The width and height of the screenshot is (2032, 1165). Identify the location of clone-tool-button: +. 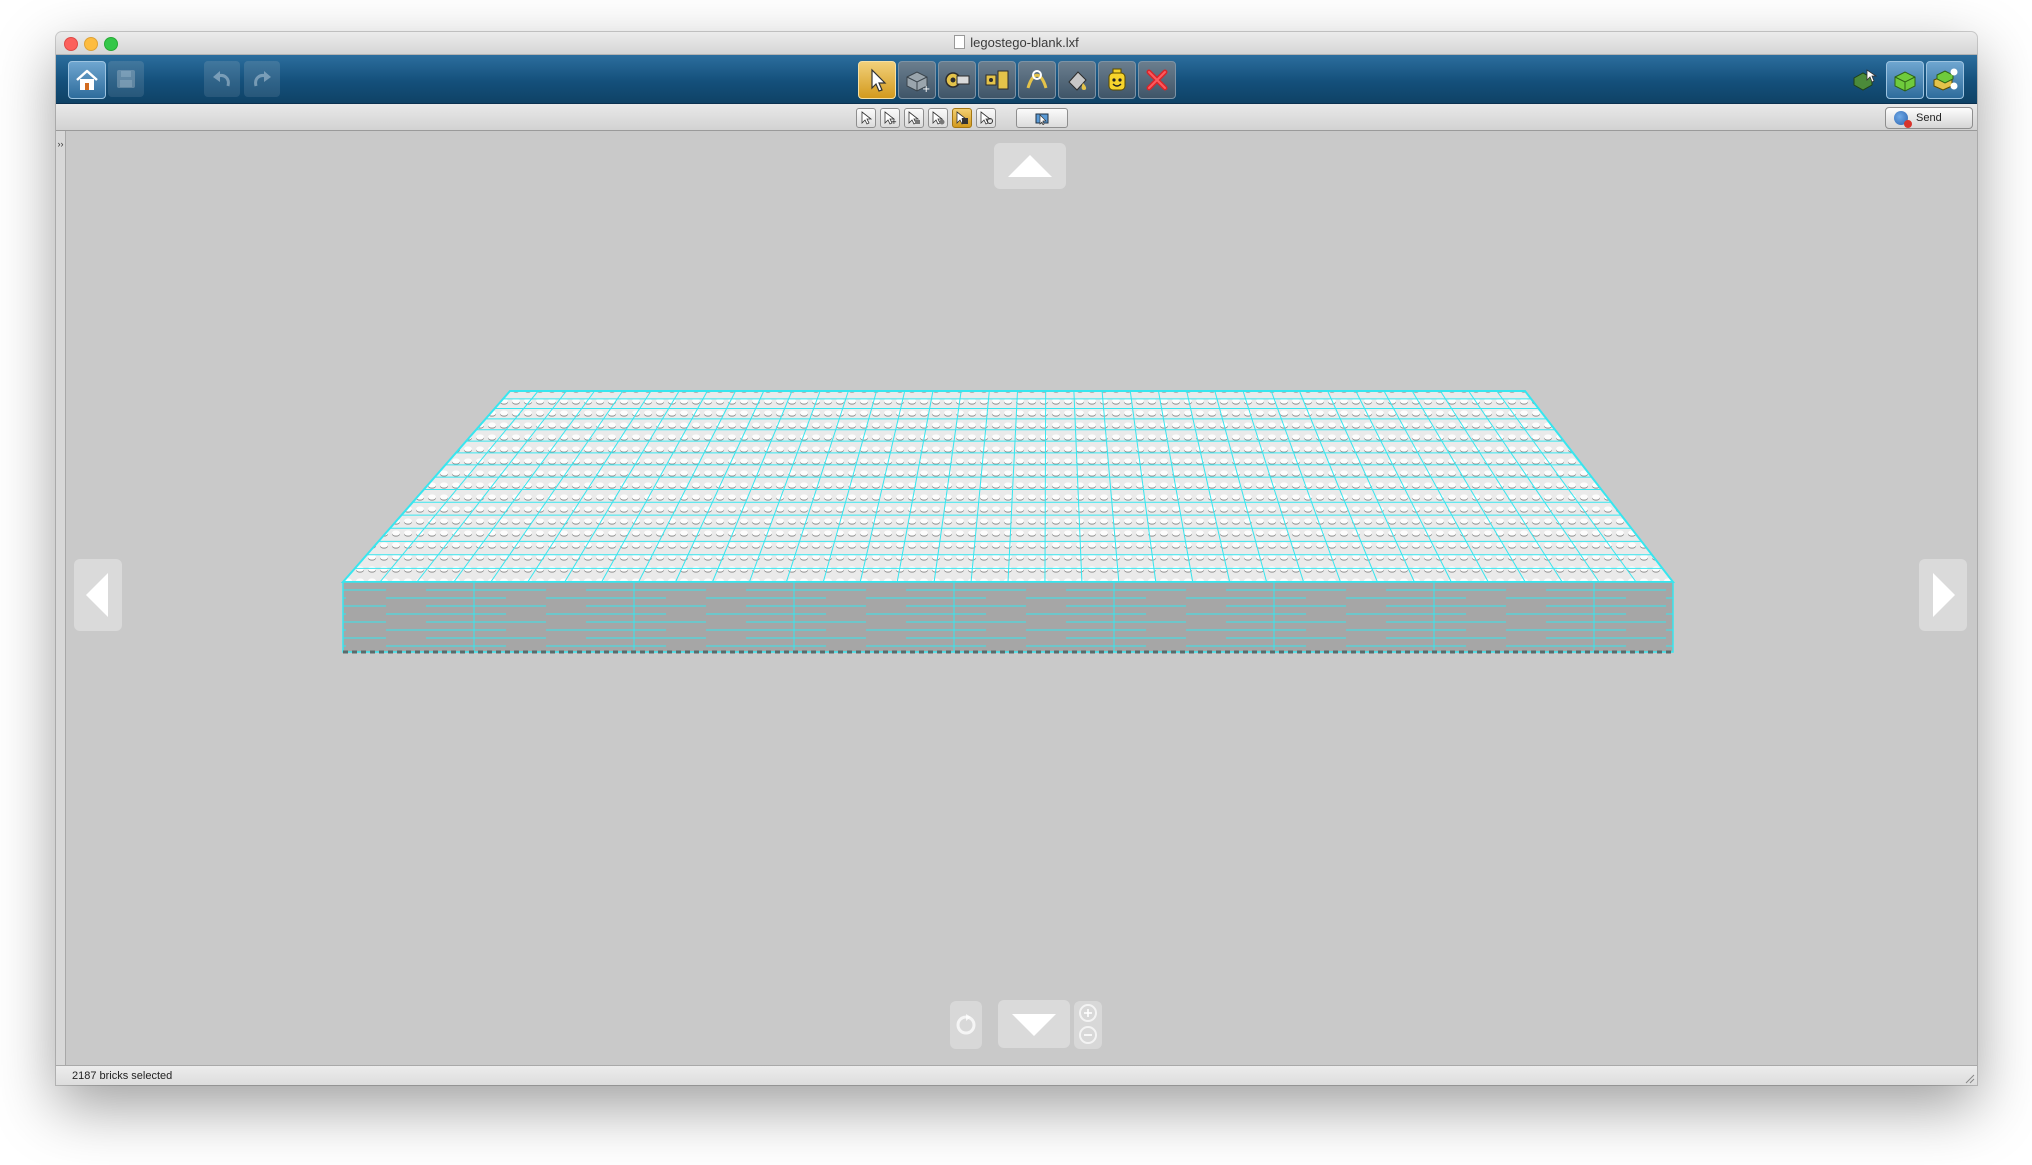
(917, 80).